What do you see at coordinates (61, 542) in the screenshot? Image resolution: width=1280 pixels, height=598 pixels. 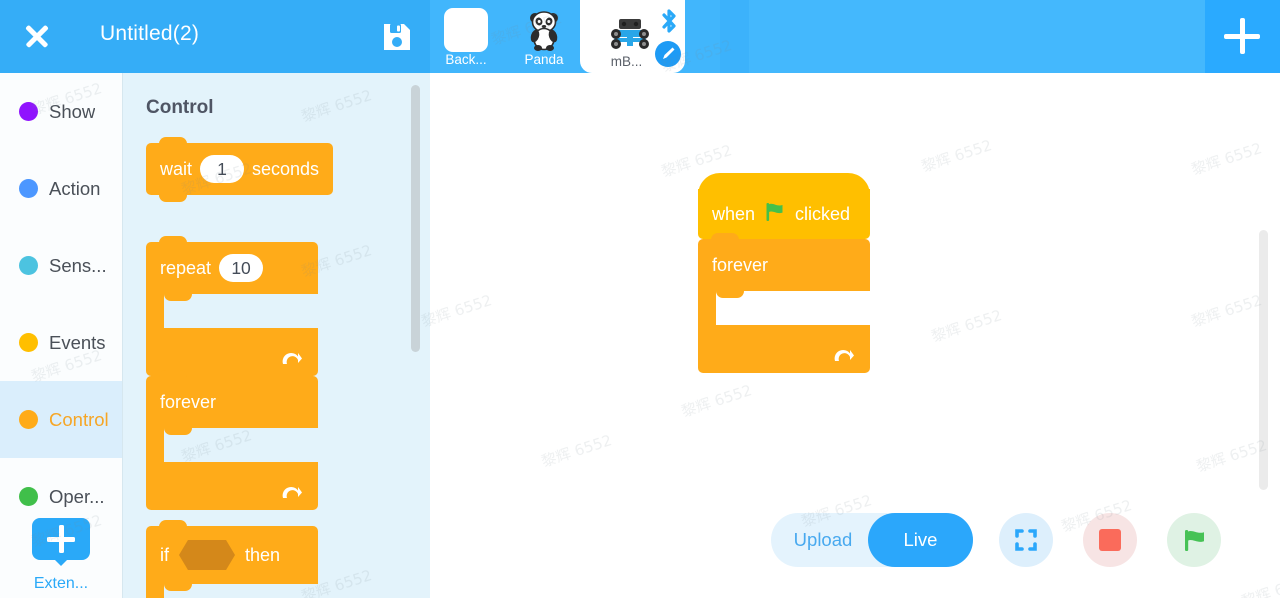 I see `add-extension-icon` at bounding box center [61, 542].